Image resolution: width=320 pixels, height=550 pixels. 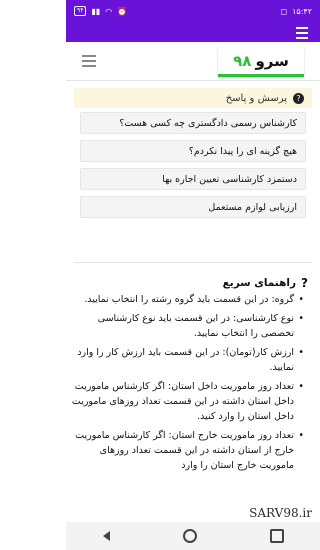 I want to click on status-icons-right: ◻ ۱۵:۴۲, so click(x=296, y=11).